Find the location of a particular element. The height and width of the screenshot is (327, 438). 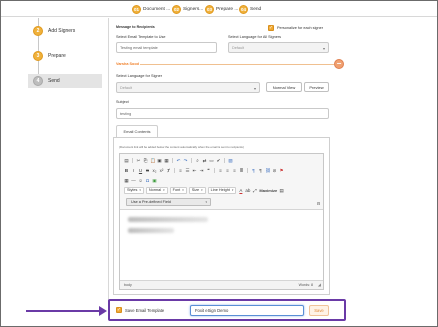

font-dropdown: Font ▾ is located at coordinates (178, 190).